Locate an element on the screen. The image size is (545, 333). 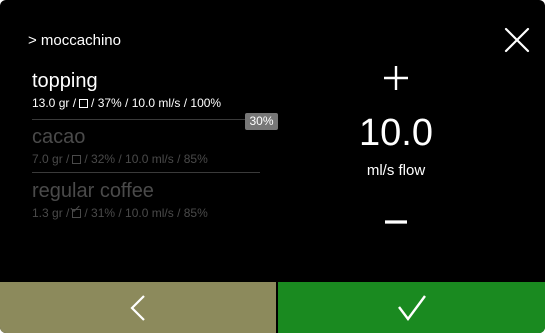
close-button is located at coordinates (517, 40).